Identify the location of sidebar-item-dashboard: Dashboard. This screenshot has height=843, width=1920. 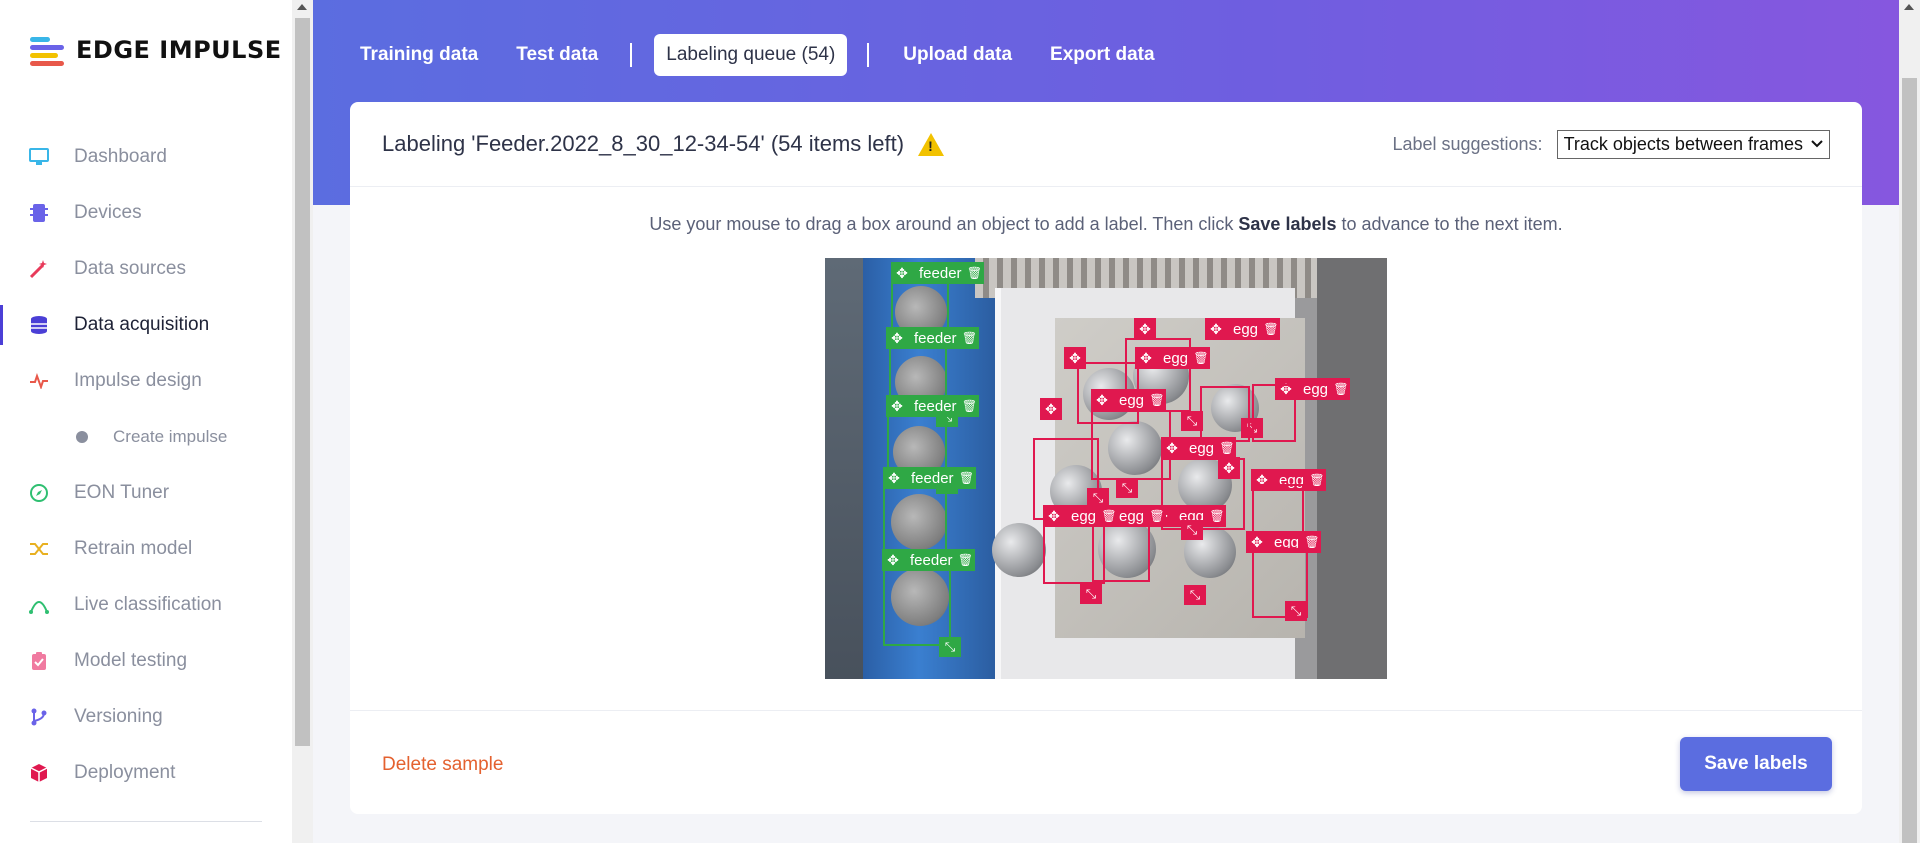
(146, 157).